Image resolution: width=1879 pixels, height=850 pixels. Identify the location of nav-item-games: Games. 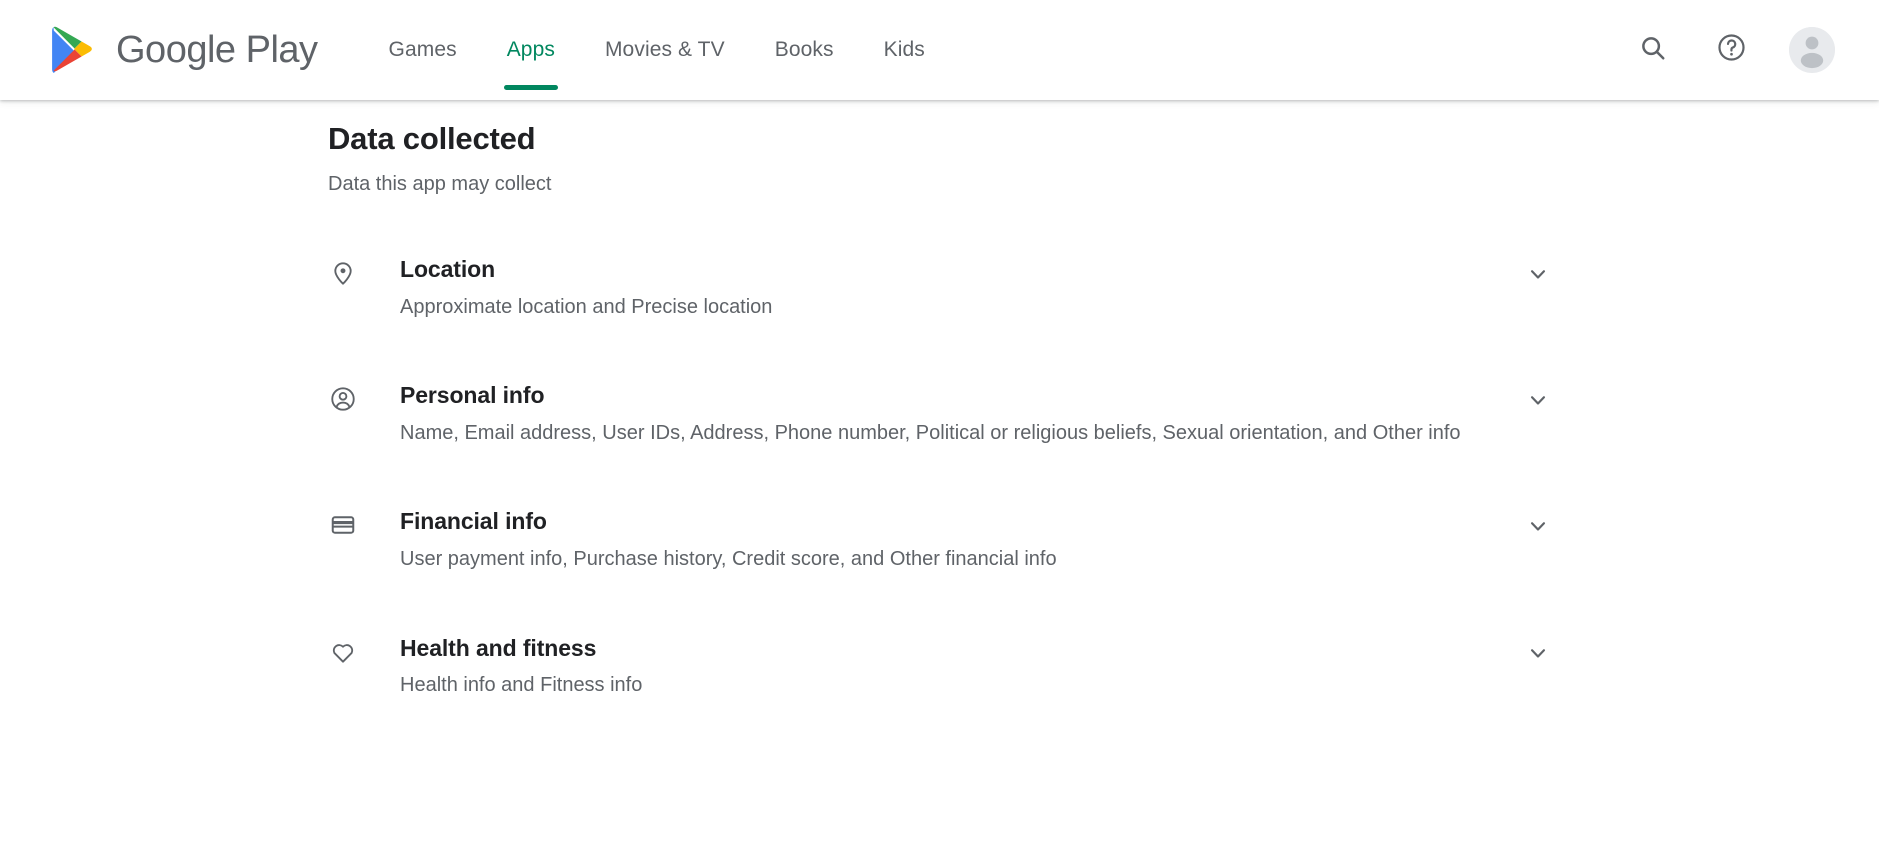
(423, 50).